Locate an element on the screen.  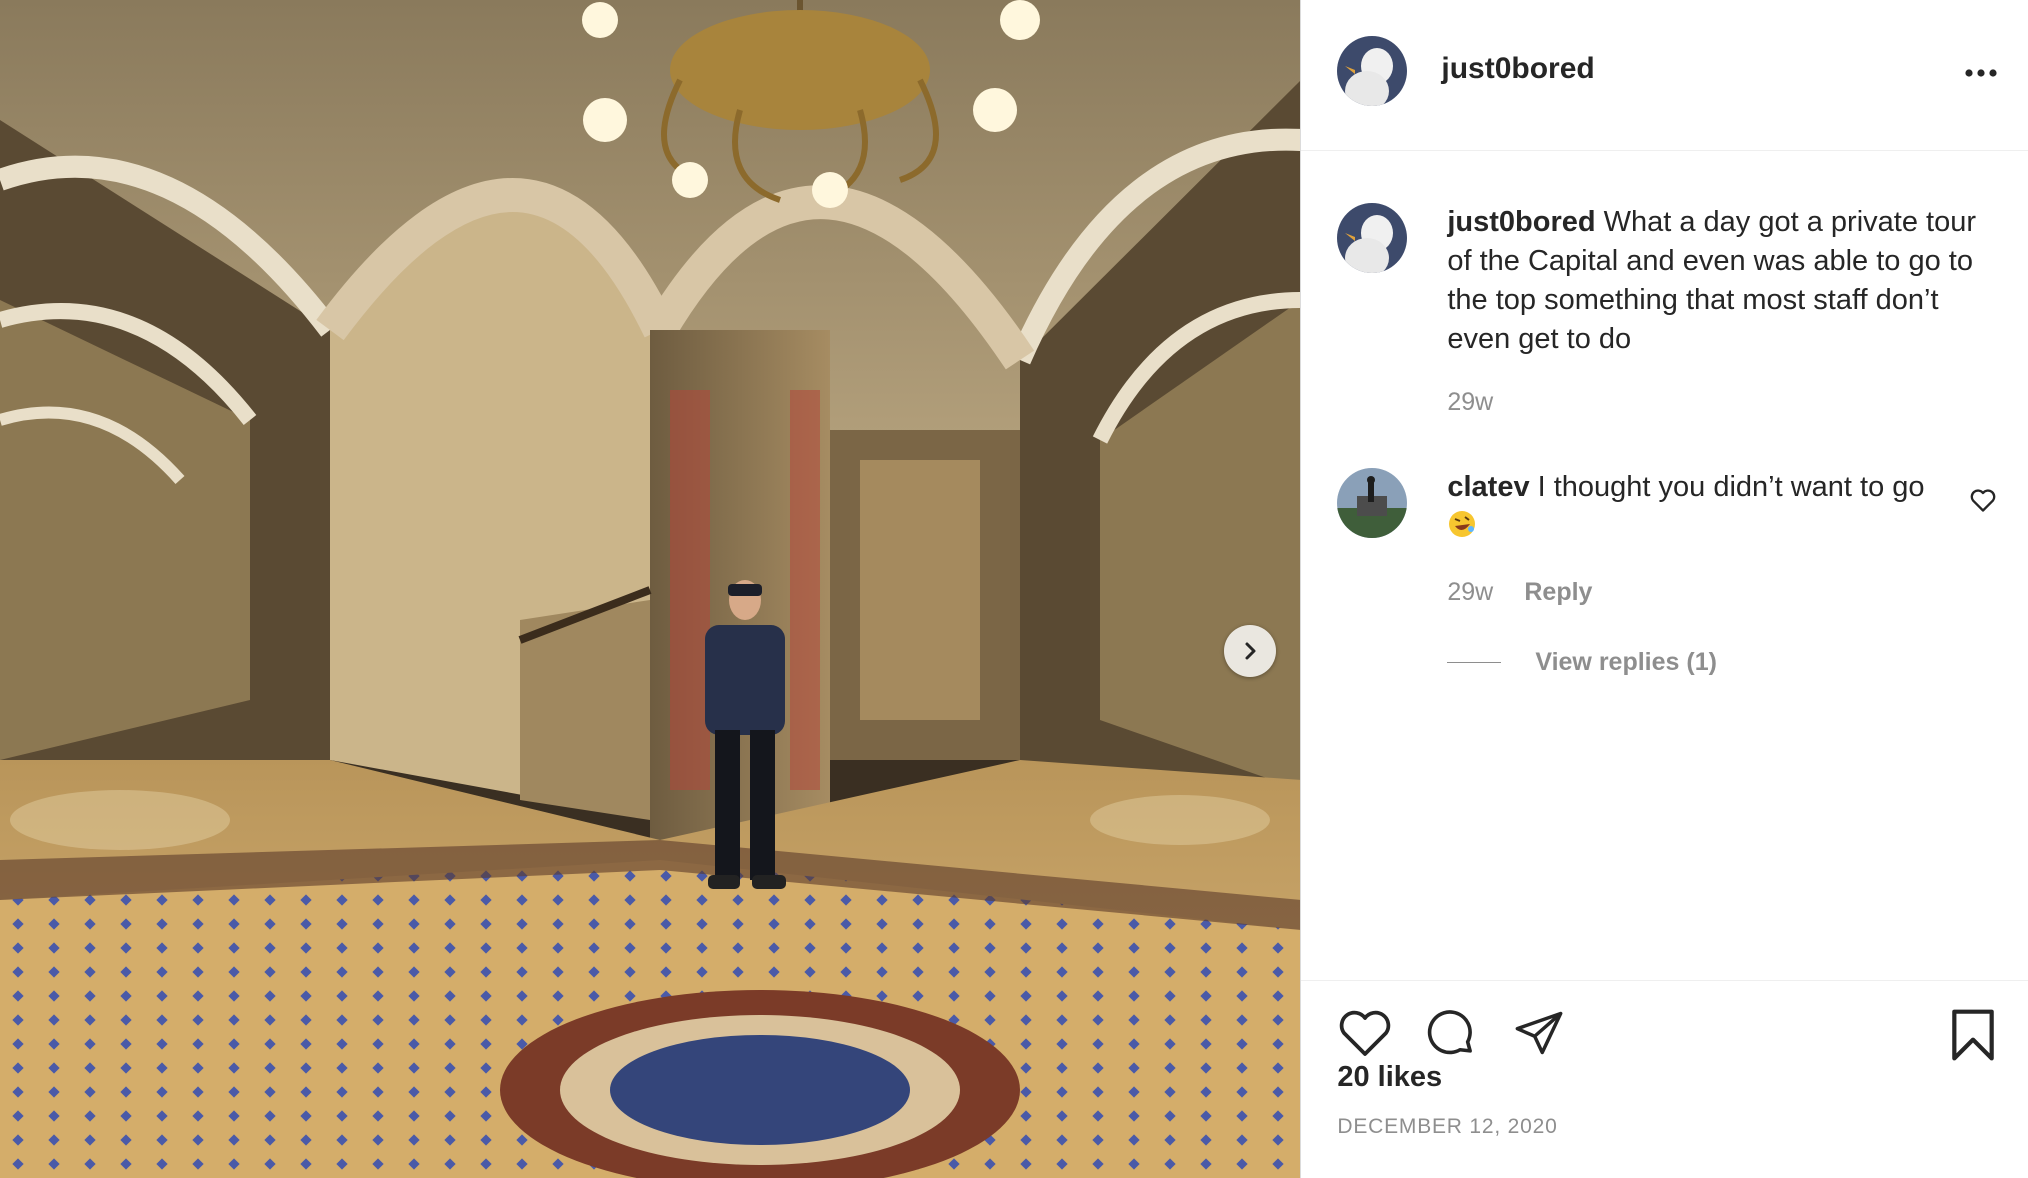
chevron-right-icon is located at coordinates (1250, 651).